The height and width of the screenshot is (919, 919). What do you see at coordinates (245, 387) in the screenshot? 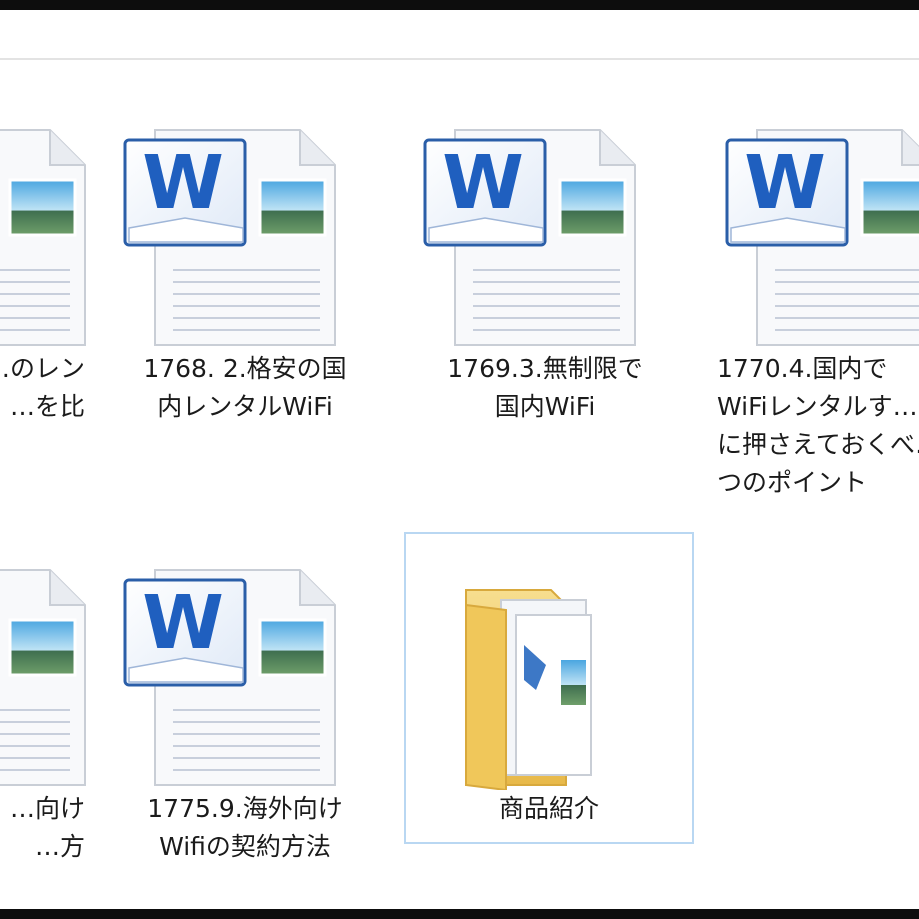
I see `file-name-label: 1768. 2.格安の国 内レンタルWiFi` at bounding box center [245, 387].